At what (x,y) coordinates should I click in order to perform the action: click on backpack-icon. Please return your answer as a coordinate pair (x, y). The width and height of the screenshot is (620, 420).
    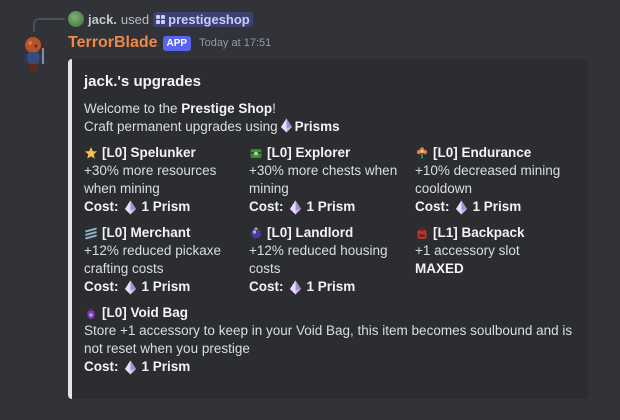
    Looking at the image, I should click on (422, 233).